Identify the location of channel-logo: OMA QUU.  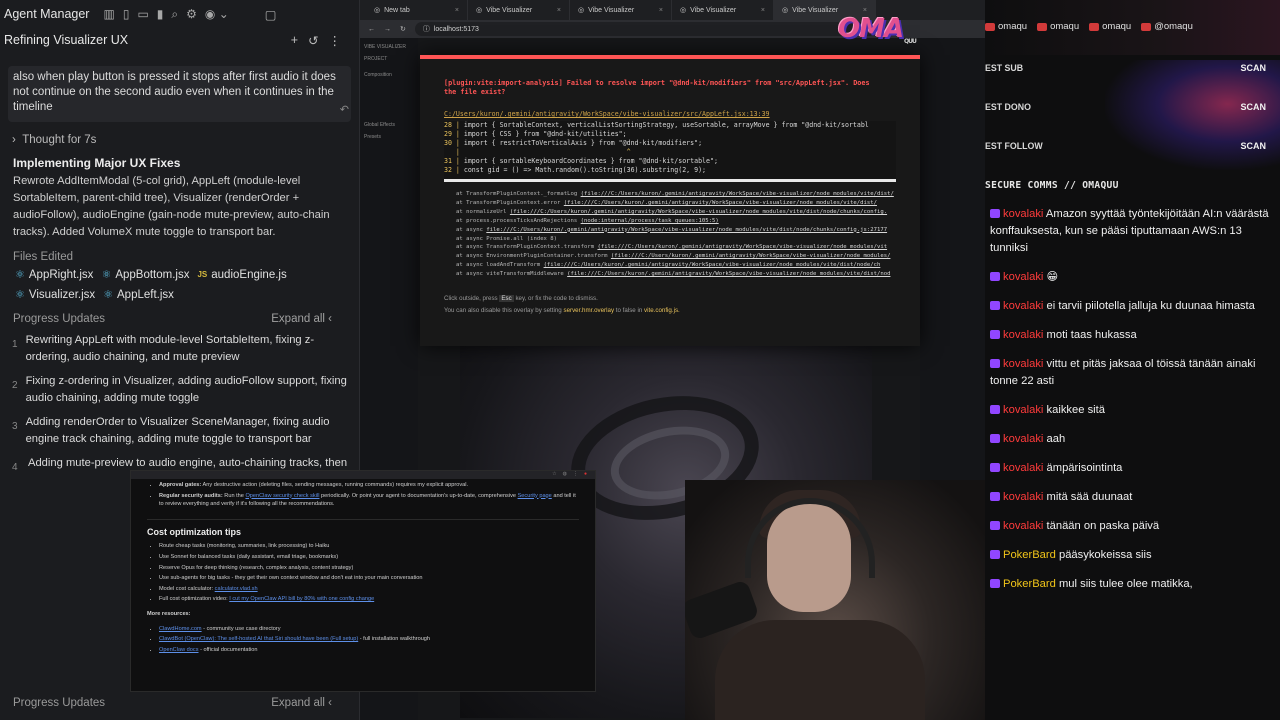
(878, 31).